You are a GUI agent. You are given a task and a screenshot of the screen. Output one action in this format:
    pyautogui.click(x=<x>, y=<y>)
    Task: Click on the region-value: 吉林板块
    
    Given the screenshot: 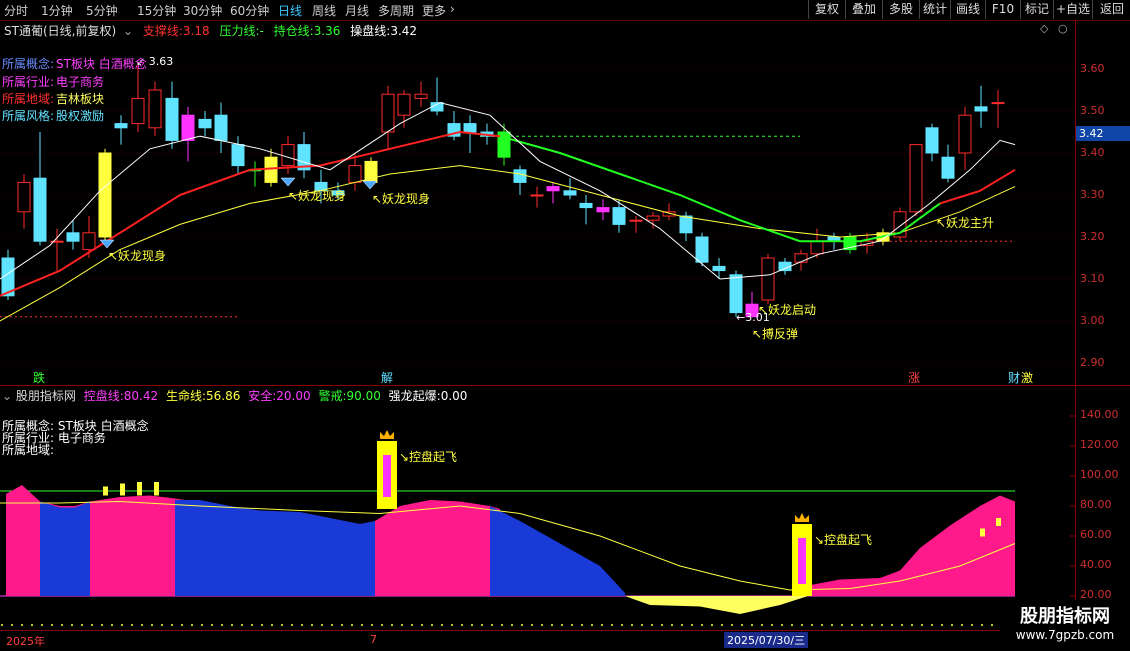 What is the action you would take?
    pyautogui.click(x=80, y=99)
    